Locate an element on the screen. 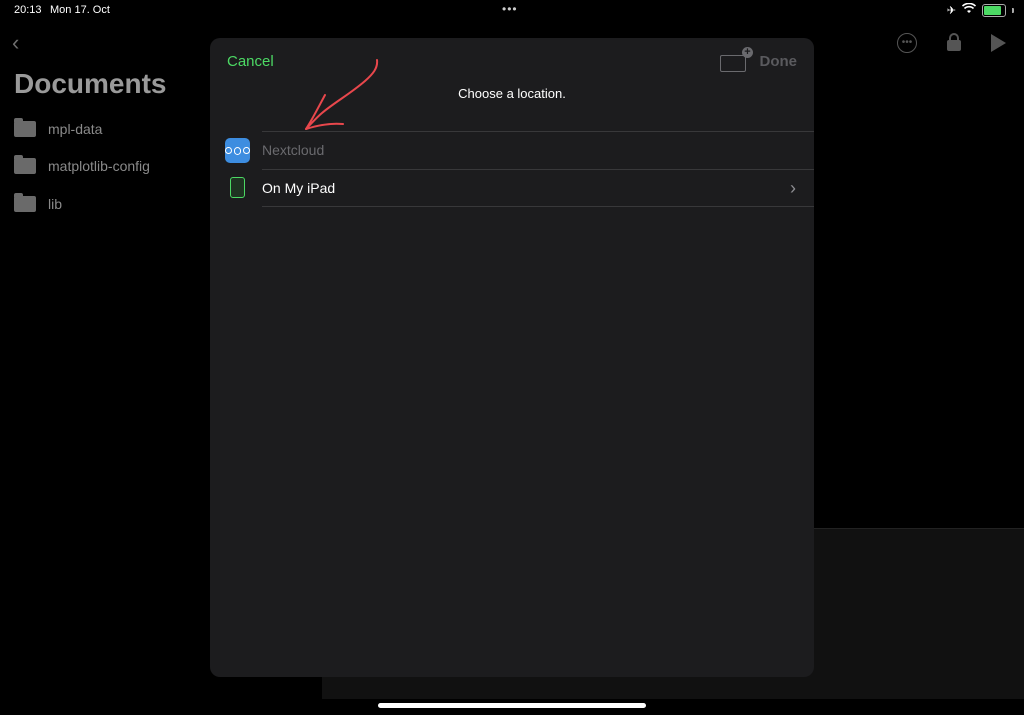  lock-body is located at coordinates (954, 45).